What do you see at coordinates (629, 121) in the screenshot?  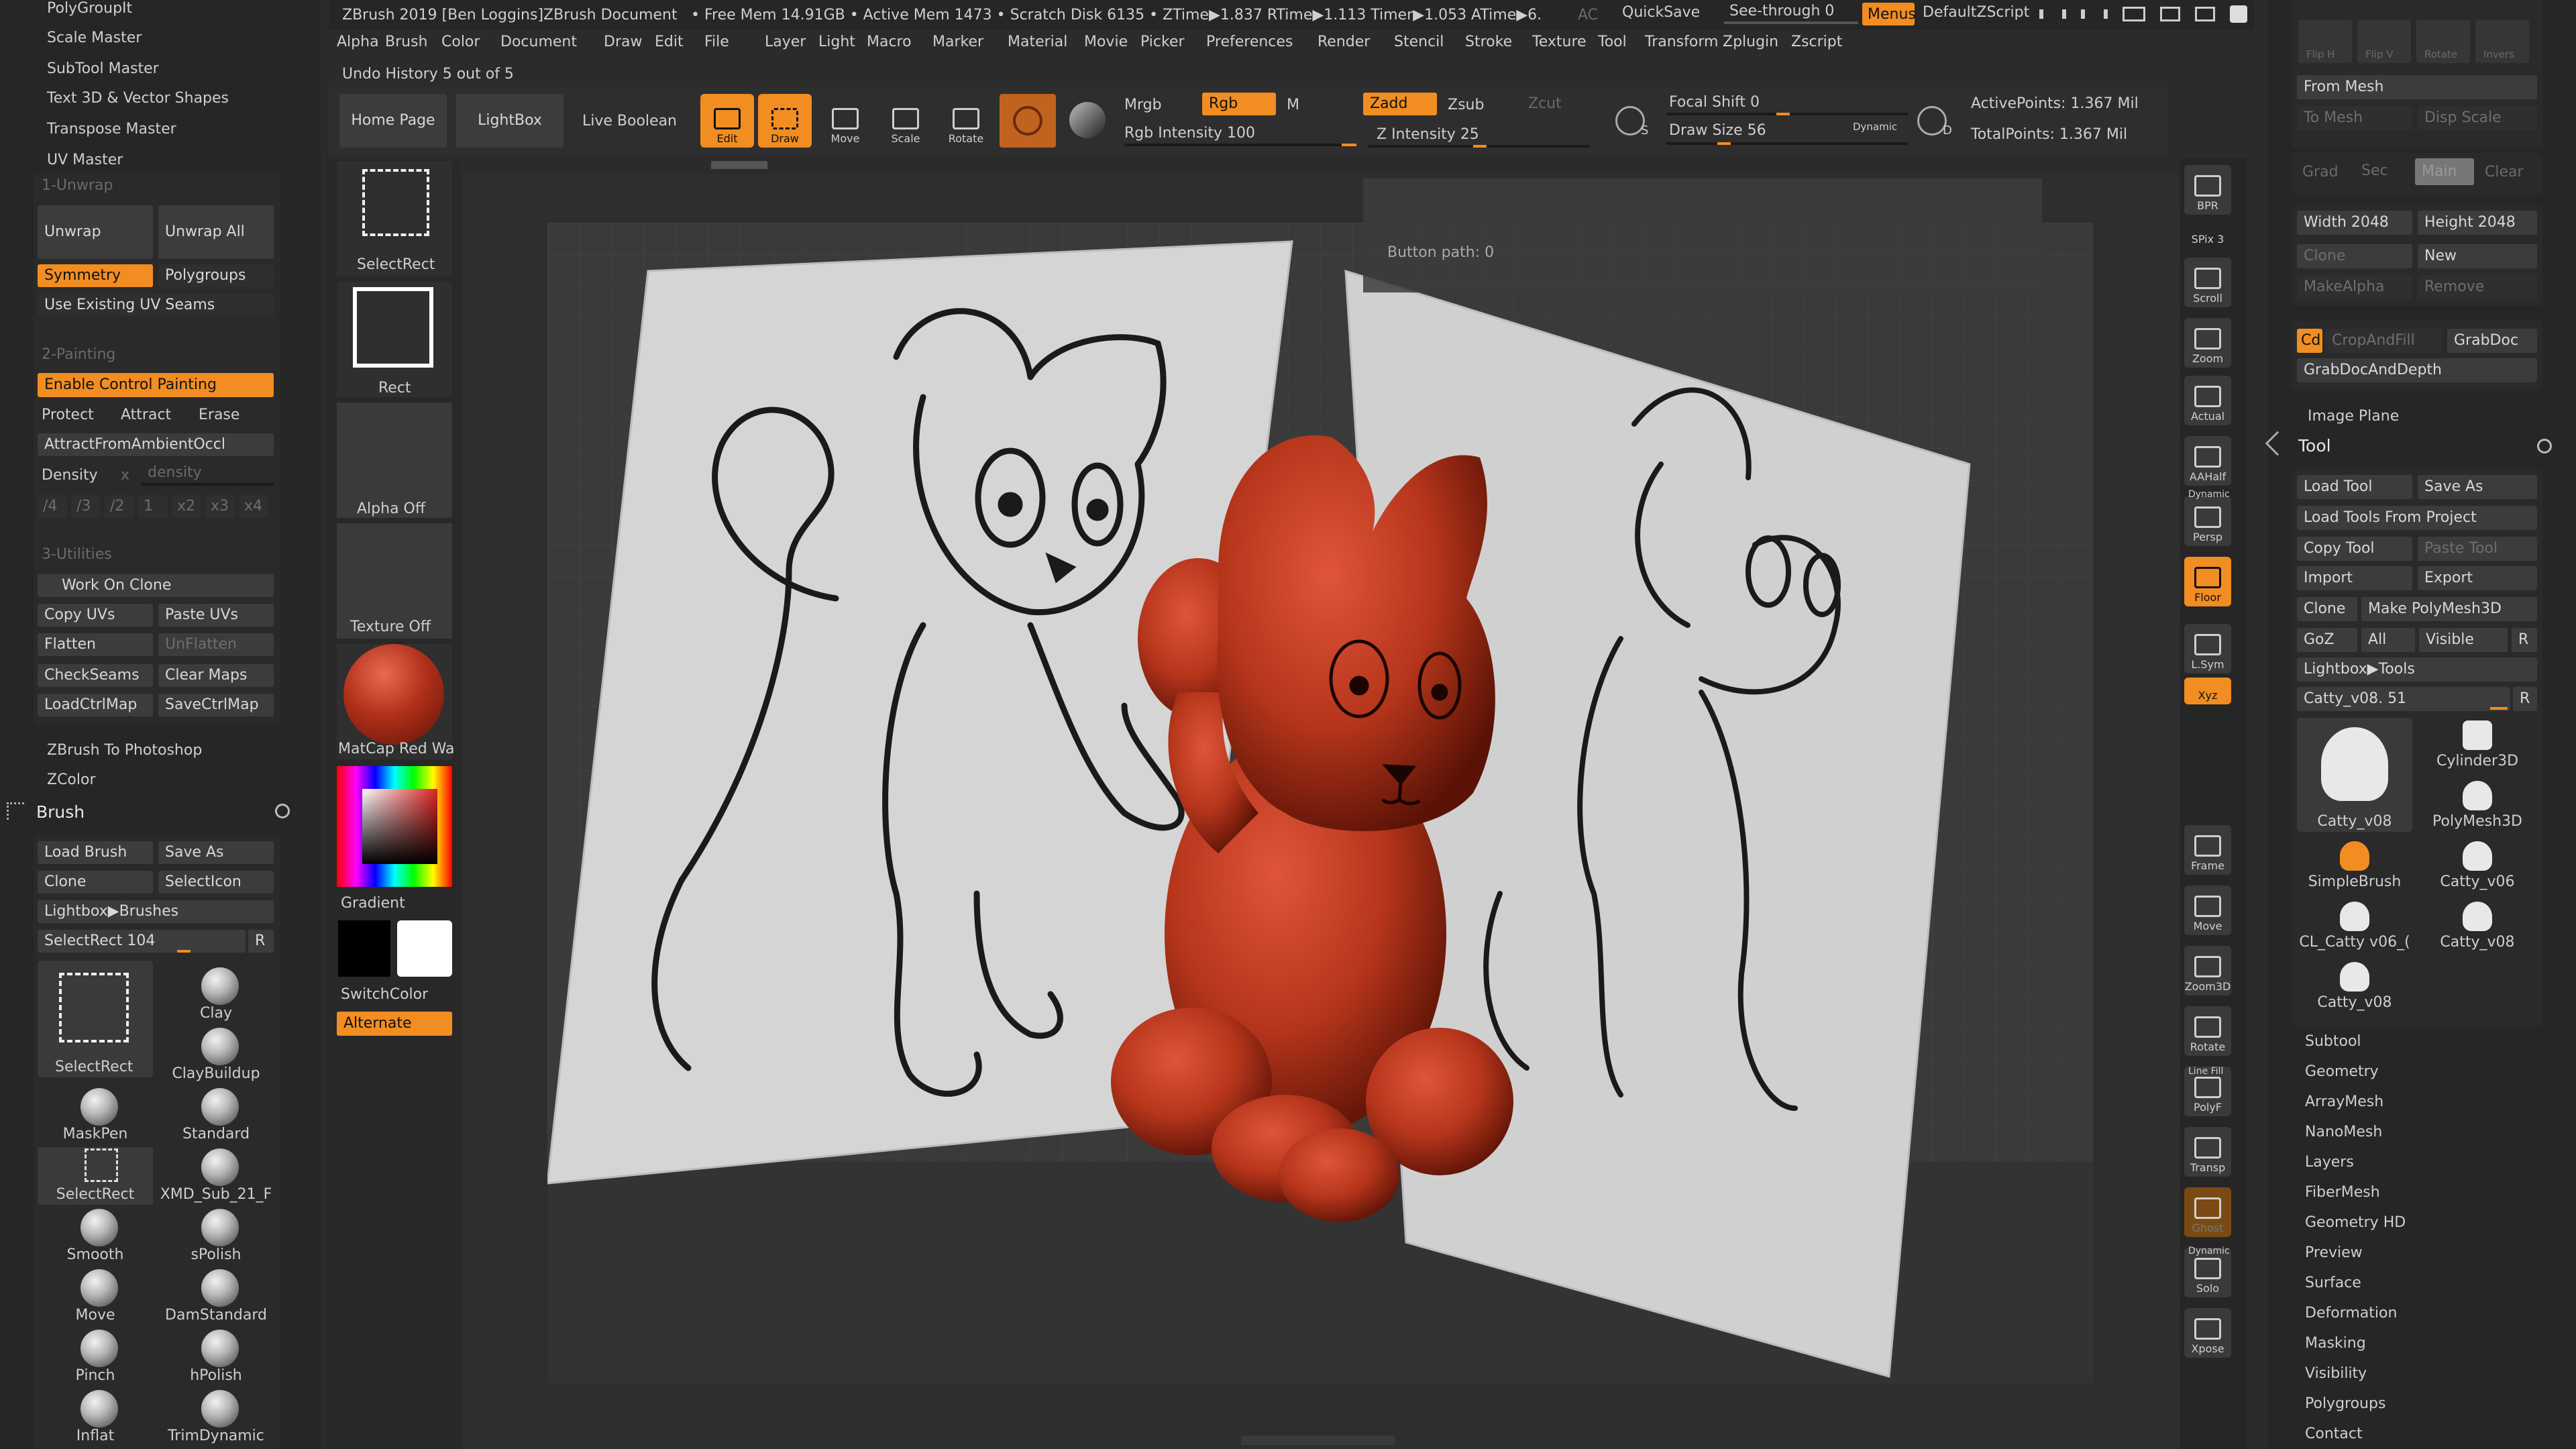 I see `live-boolean-toggle: Live Boolean` at bounding box center [629, 121].